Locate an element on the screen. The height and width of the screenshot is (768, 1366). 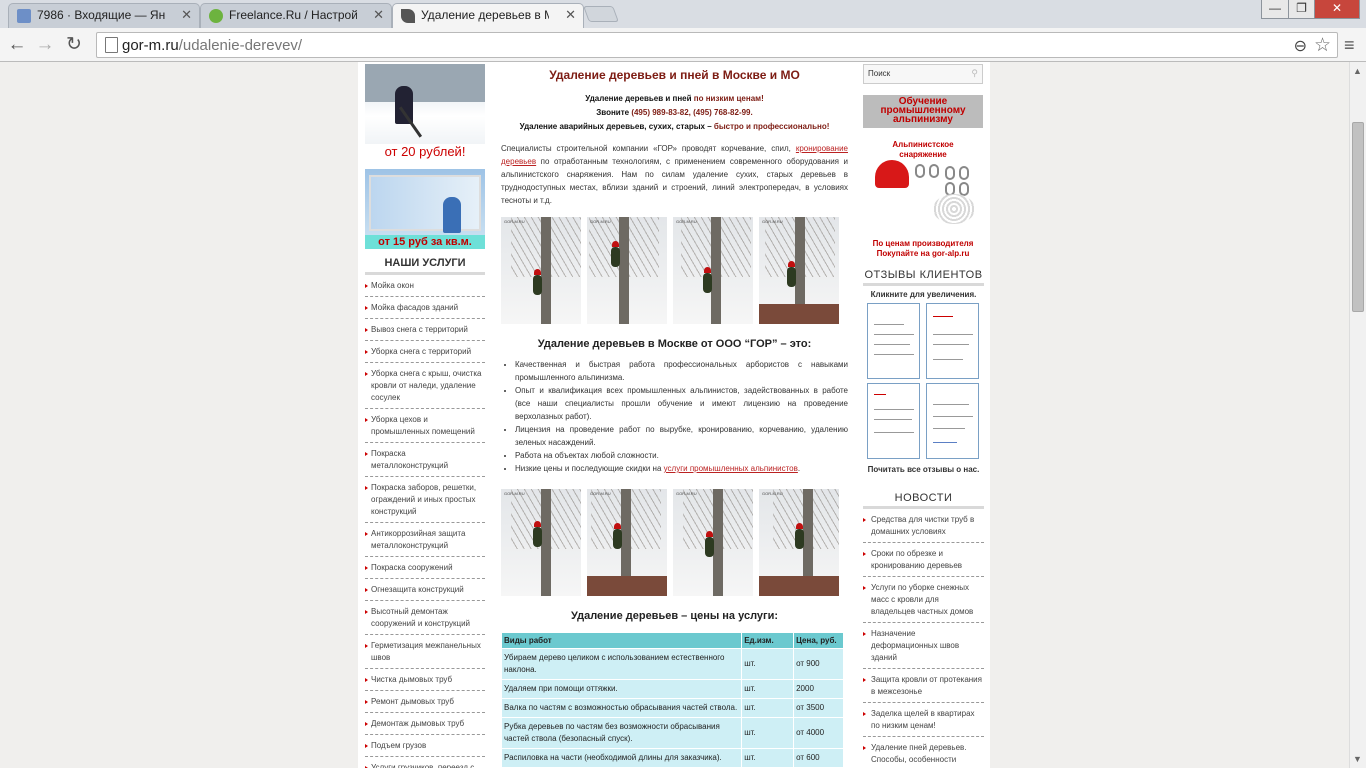
bookmark-star-icon: ☆ is located at coordinates (1322, 45).